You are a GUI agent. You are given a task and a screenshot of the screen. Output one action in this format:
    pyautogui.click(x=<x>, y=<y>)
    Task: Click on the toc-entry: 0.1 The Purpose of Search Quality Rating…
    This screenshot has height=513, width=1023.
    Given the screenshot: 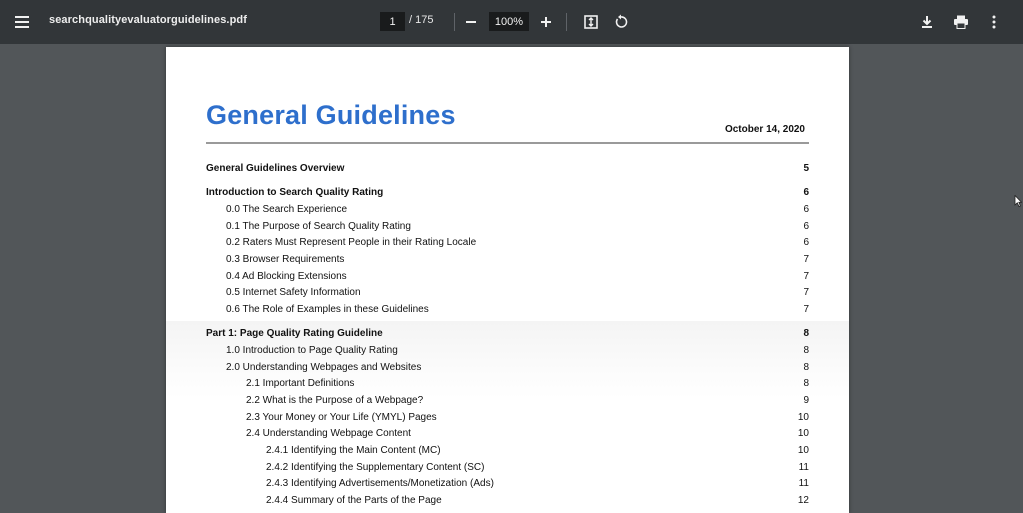 What is the action you would take?
    pyautogui.click(x=507, y=228)
    